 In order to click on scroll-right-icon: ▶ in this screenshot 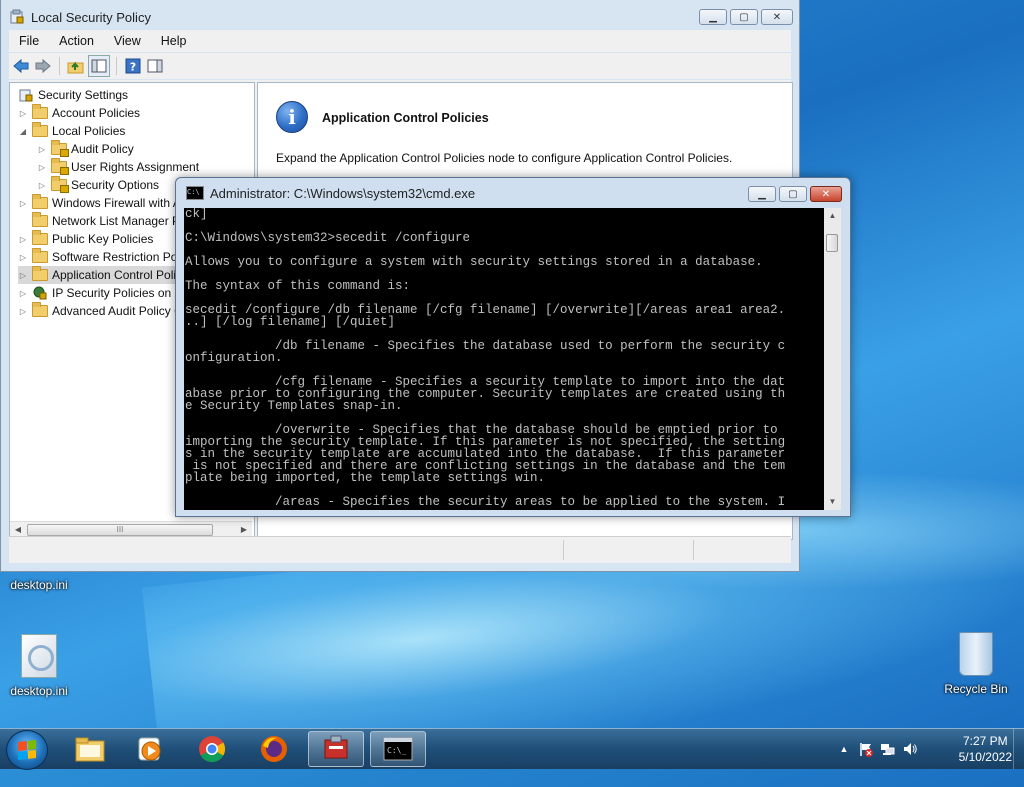, I will do `click(244, 530)`.